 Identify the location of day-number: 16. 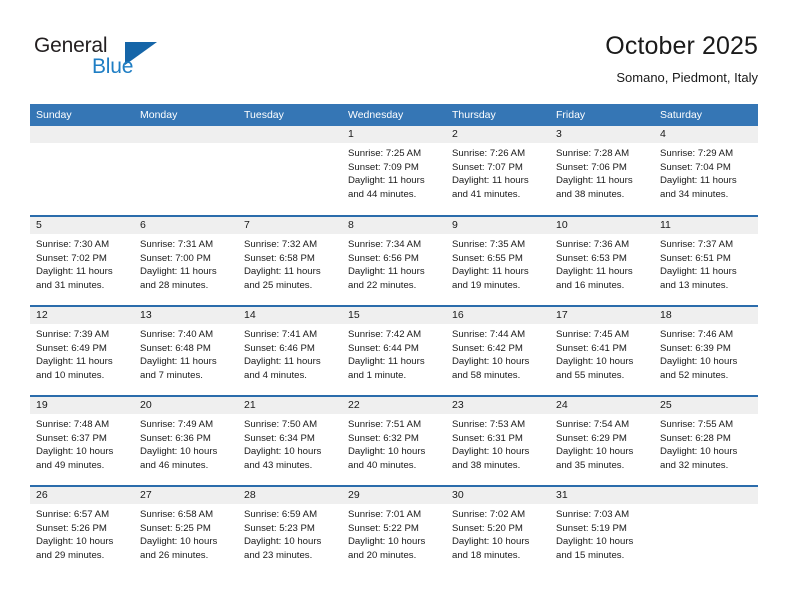
(498, 315).